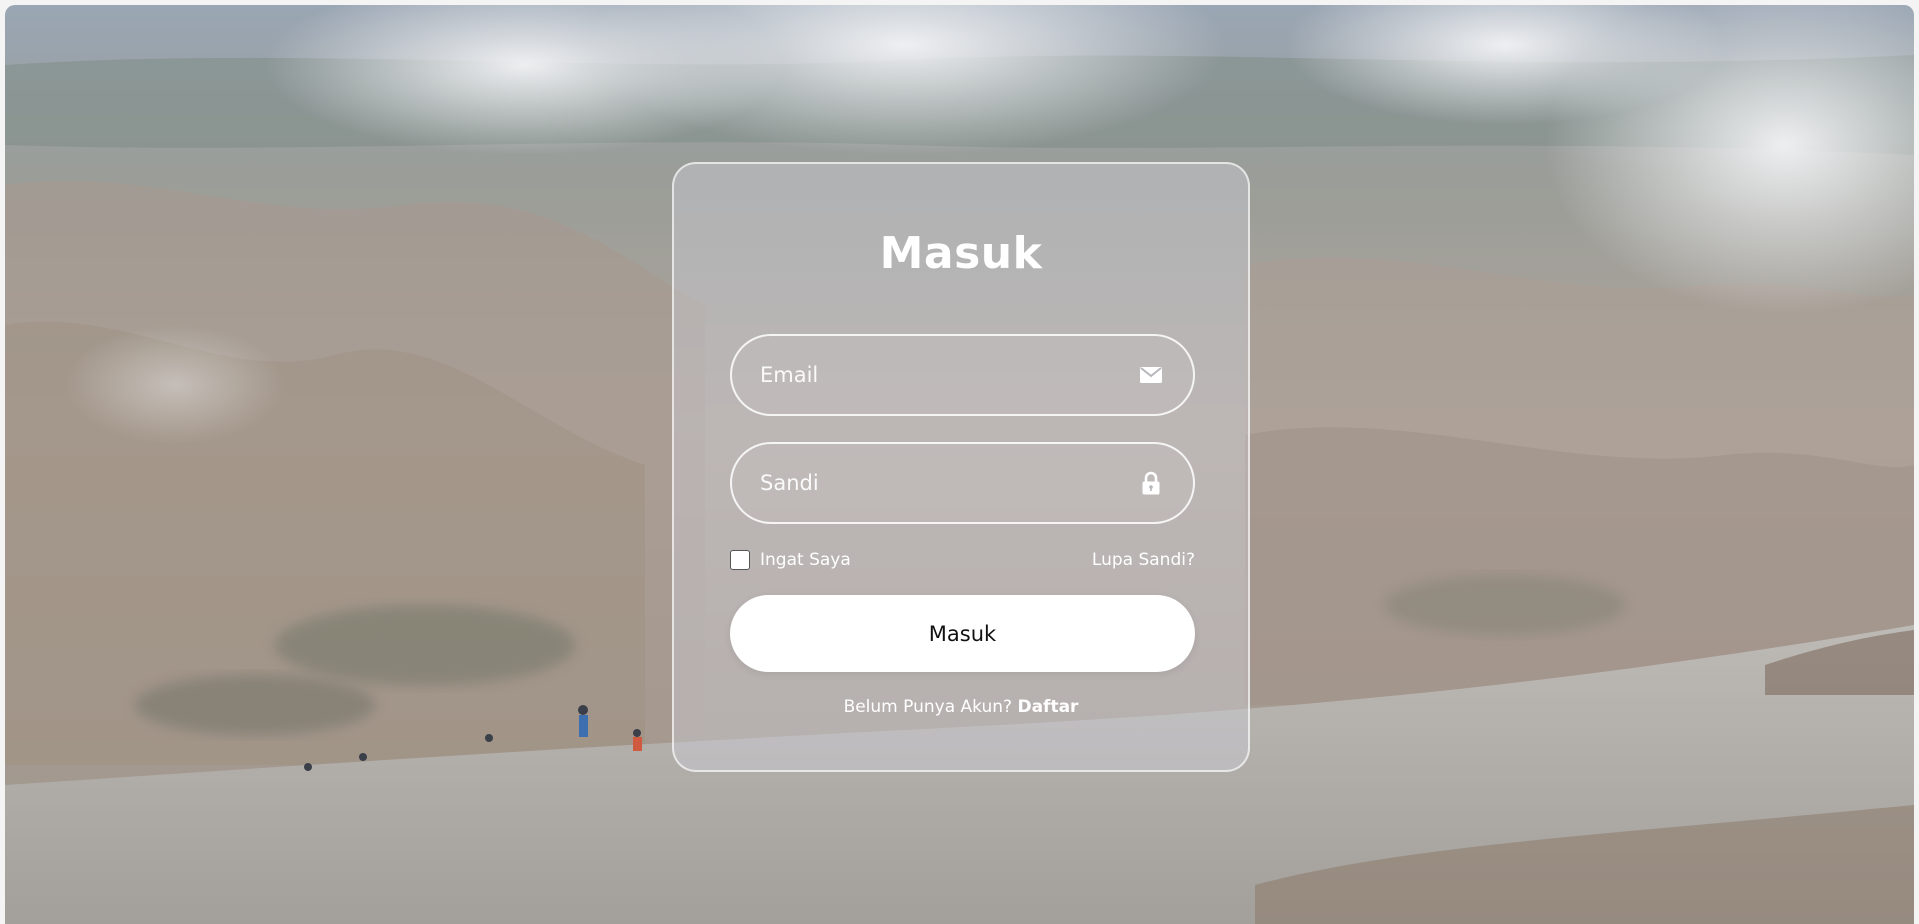 Image resolution: width=1919 pixels, height=924 pixels. I want to click on remember-me: Ingat Saya, so click(790, 560).